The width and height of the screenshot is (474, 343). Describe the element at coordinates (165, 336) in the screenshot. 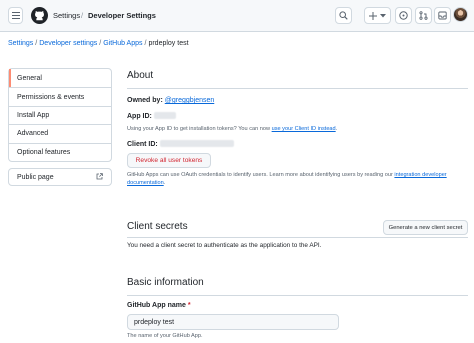

I see `app-name-hint: The name of your GitHub App.` at that location.